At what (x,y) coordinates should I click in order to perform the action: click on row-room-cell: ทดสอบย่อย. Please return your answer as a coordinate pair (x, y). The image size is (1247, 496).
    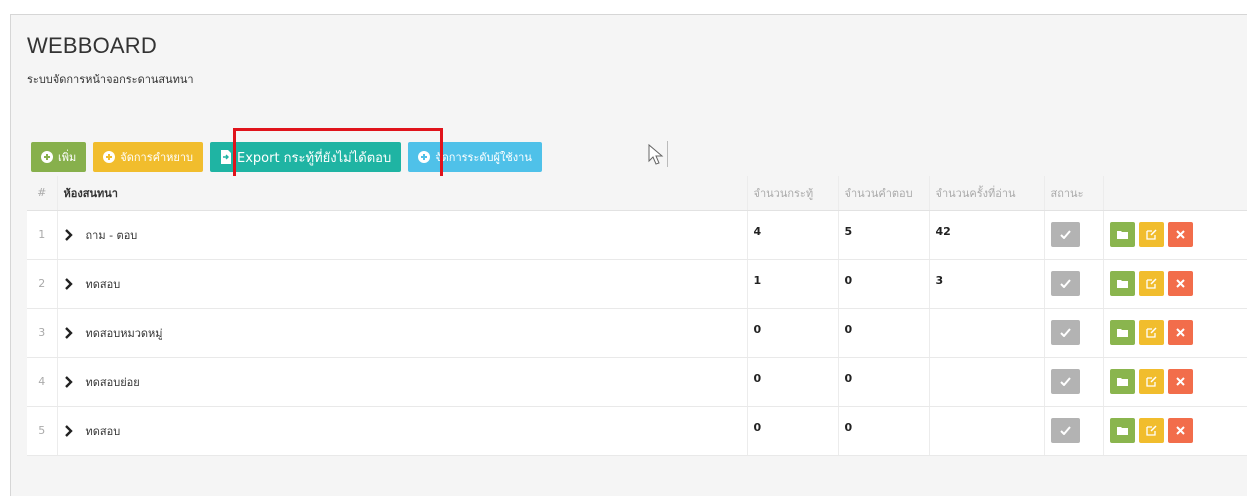
    Looking at the image, I should click on (401, 382).